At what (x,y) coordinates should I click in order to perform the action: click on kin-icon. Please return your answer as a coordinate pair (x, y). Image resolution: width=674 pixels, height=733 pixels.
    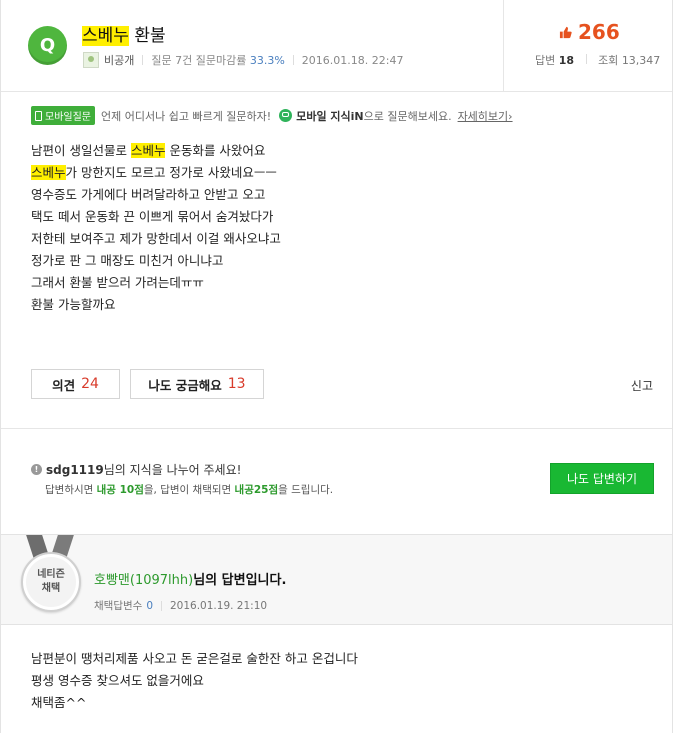
    Looking at the image, I should click on (286, 115).